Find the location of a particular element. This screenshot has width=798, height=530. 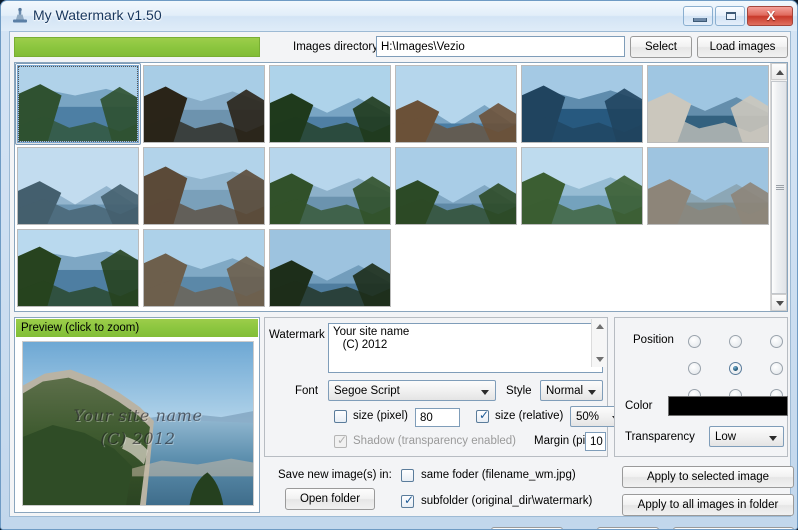

position-radio-middle-right is located at coordinates (776, 368).